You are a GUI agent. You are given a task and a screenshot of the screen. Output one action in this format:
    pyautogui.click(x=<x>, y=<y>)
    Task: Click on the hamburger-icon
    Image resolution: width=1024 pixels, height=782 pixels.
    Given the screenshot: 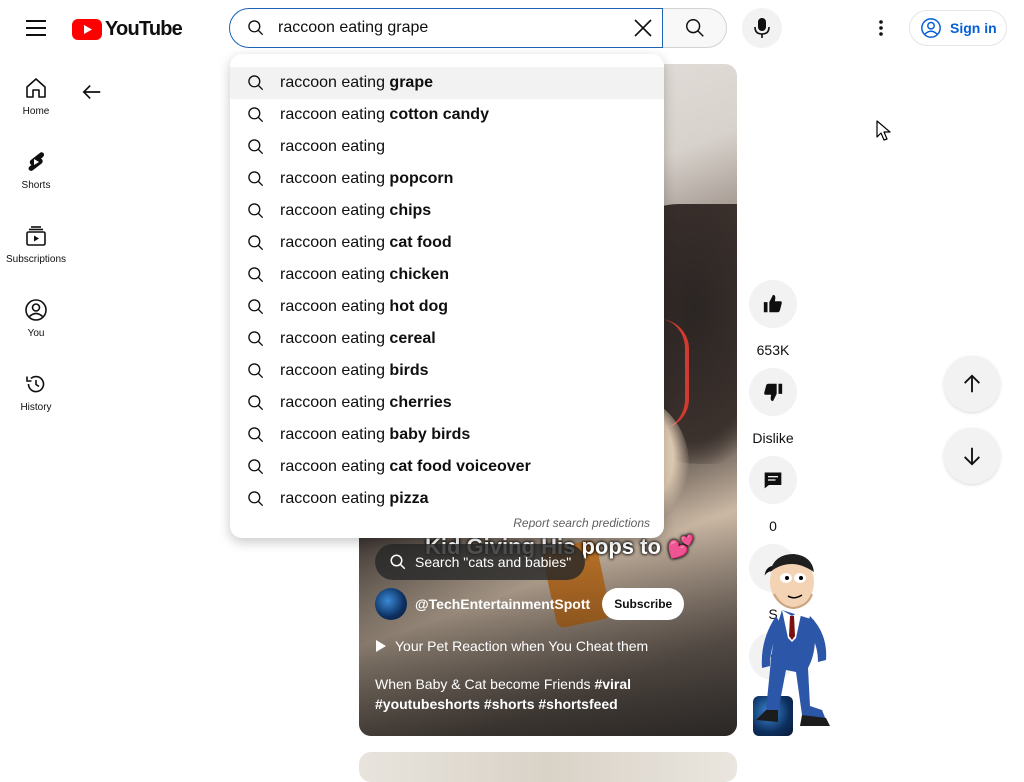 What is the action you would take?
    pyautogui.click(x=36, y=28)
    